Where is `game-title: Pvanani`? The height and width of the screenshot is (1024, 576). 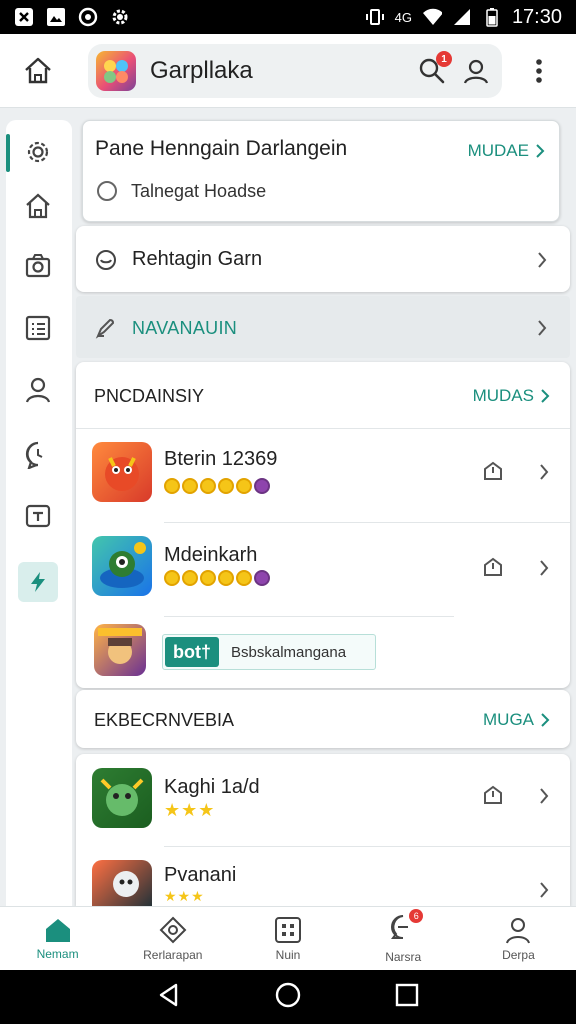 game-title: Pvanani is located at coordinates (200, 875).